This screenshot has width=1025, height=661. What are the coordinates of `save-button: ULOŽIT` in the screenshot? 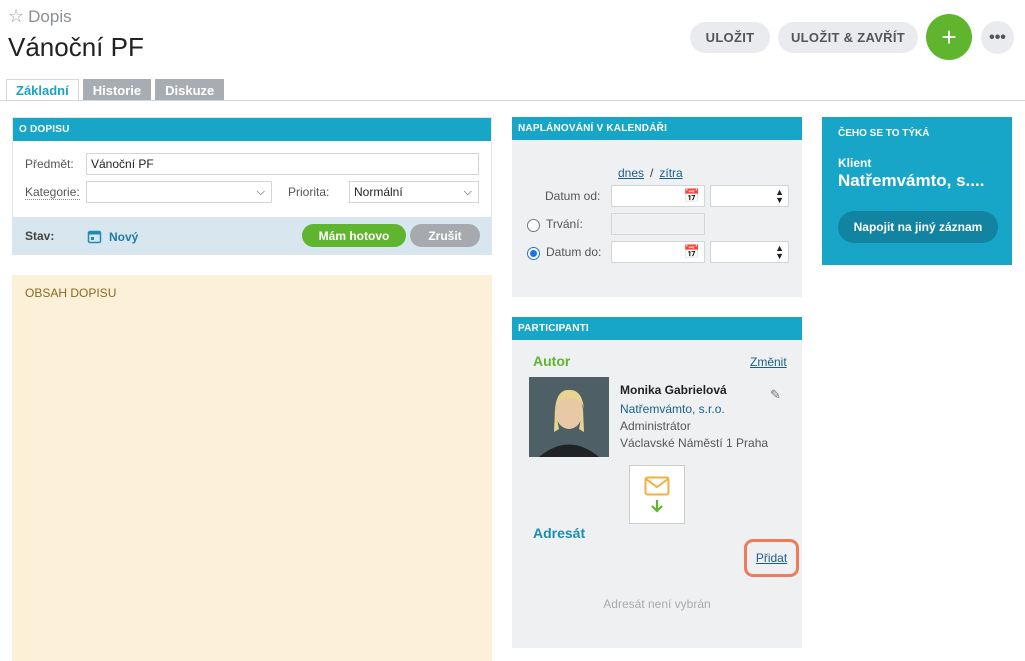 It's located at (730, 37).